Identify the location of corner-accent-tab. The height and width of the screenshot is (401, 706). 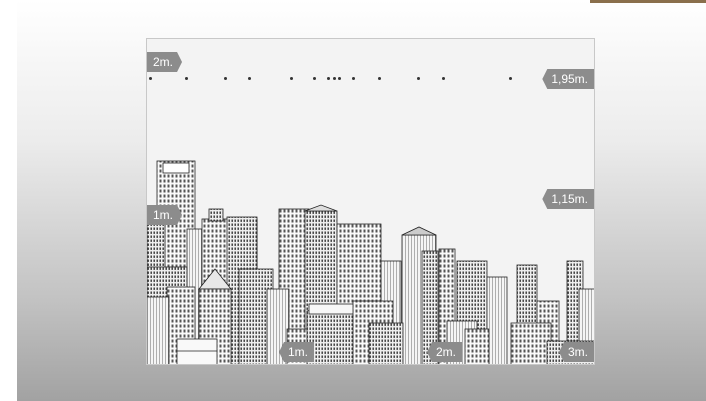
(648, 1).